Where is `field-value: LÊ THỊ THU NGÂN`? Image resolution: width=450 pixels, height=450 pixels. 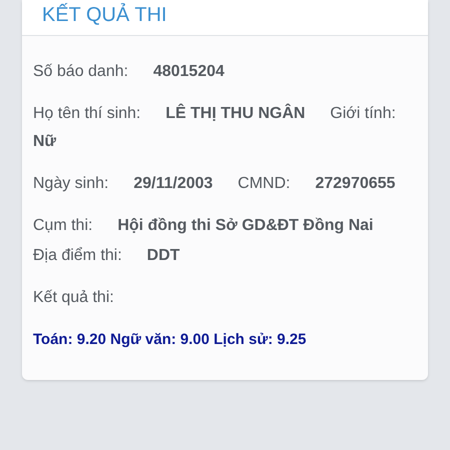
field-value: LÊ THỊ THU NGÂN is located at coordinates (236, 114).